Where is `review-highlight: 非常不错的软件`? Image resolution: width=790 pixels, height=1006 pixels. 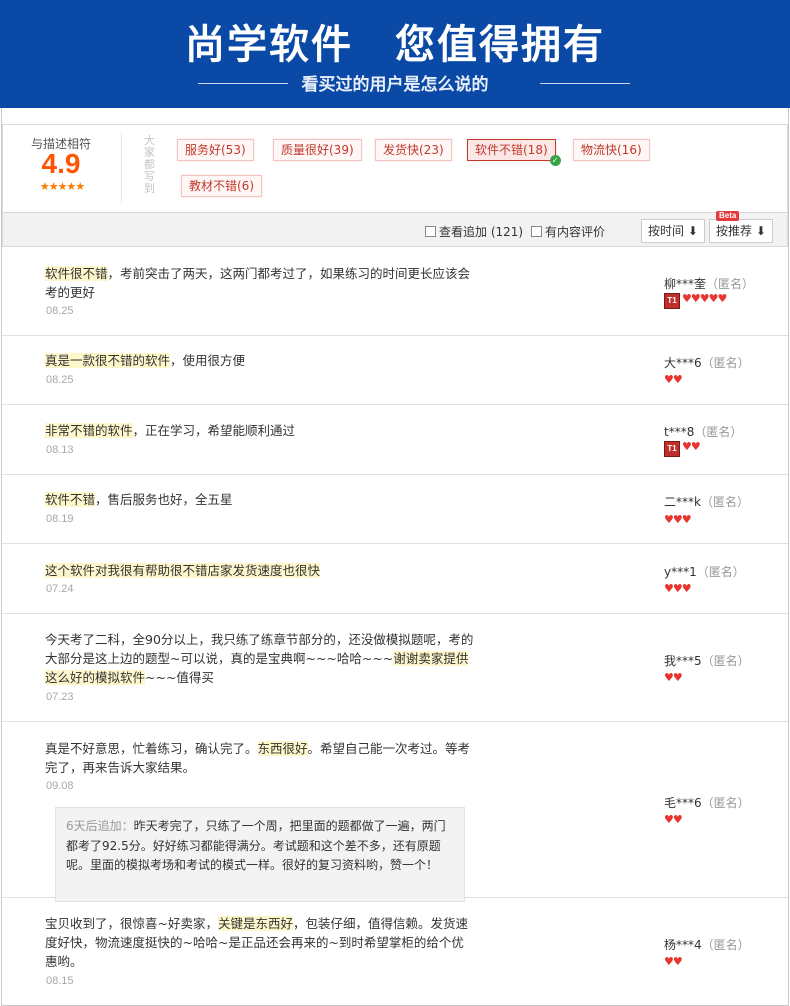 review-highlight: 非常不错的软件 is located at coordinates (89, 430).